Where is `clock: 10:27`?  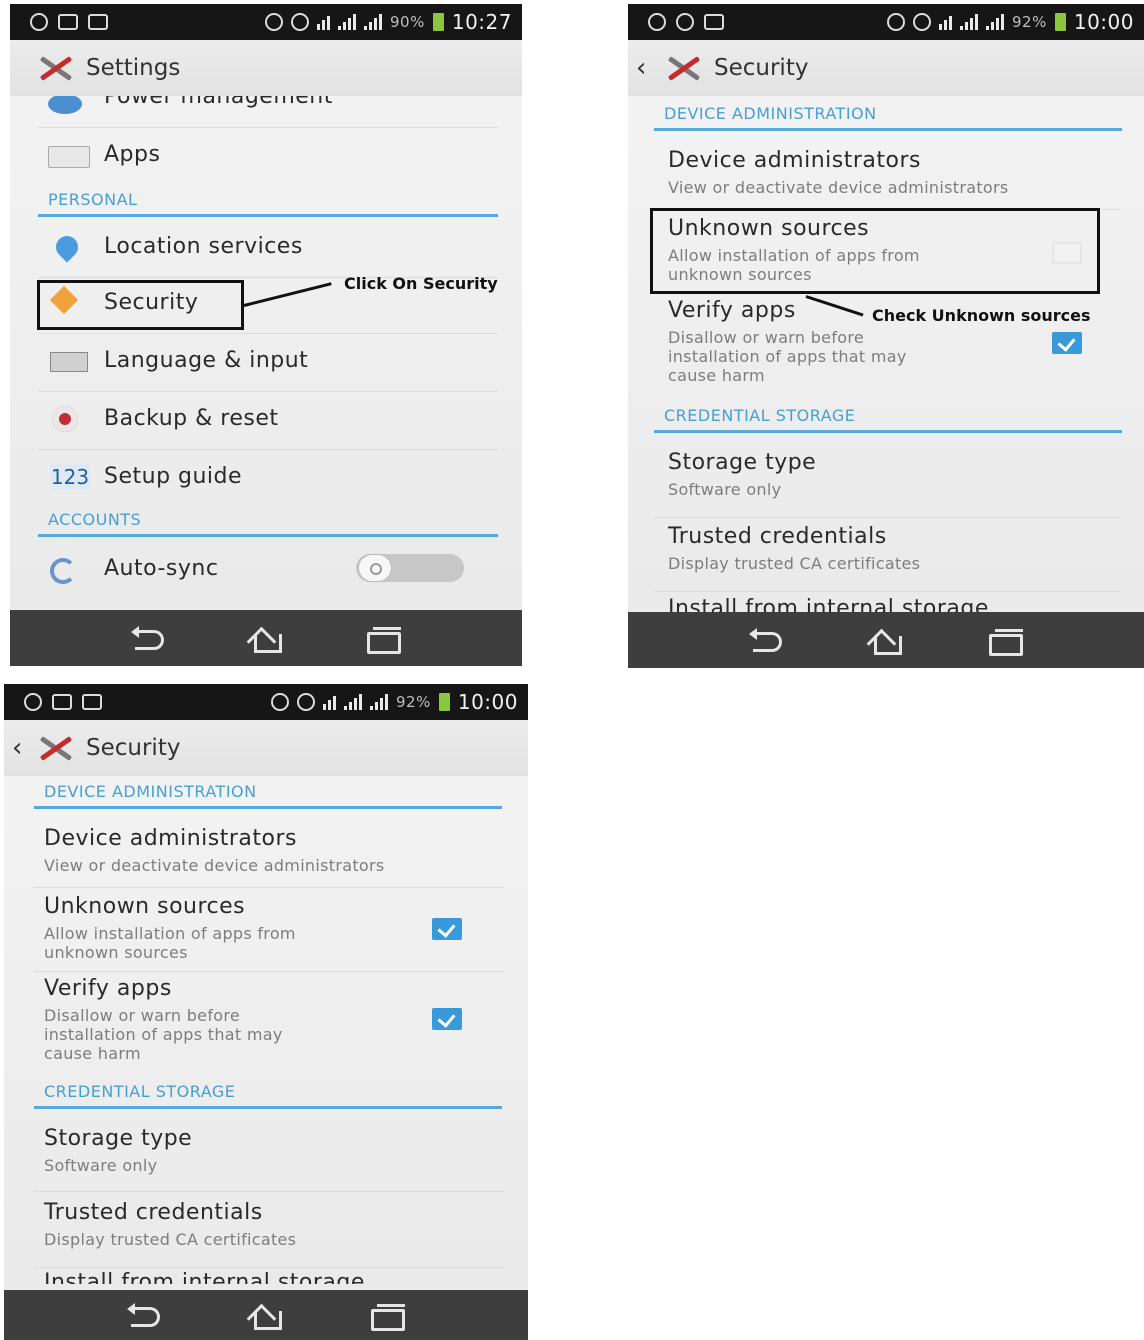
clock: 10:27 is located at coordinates (481, 22).